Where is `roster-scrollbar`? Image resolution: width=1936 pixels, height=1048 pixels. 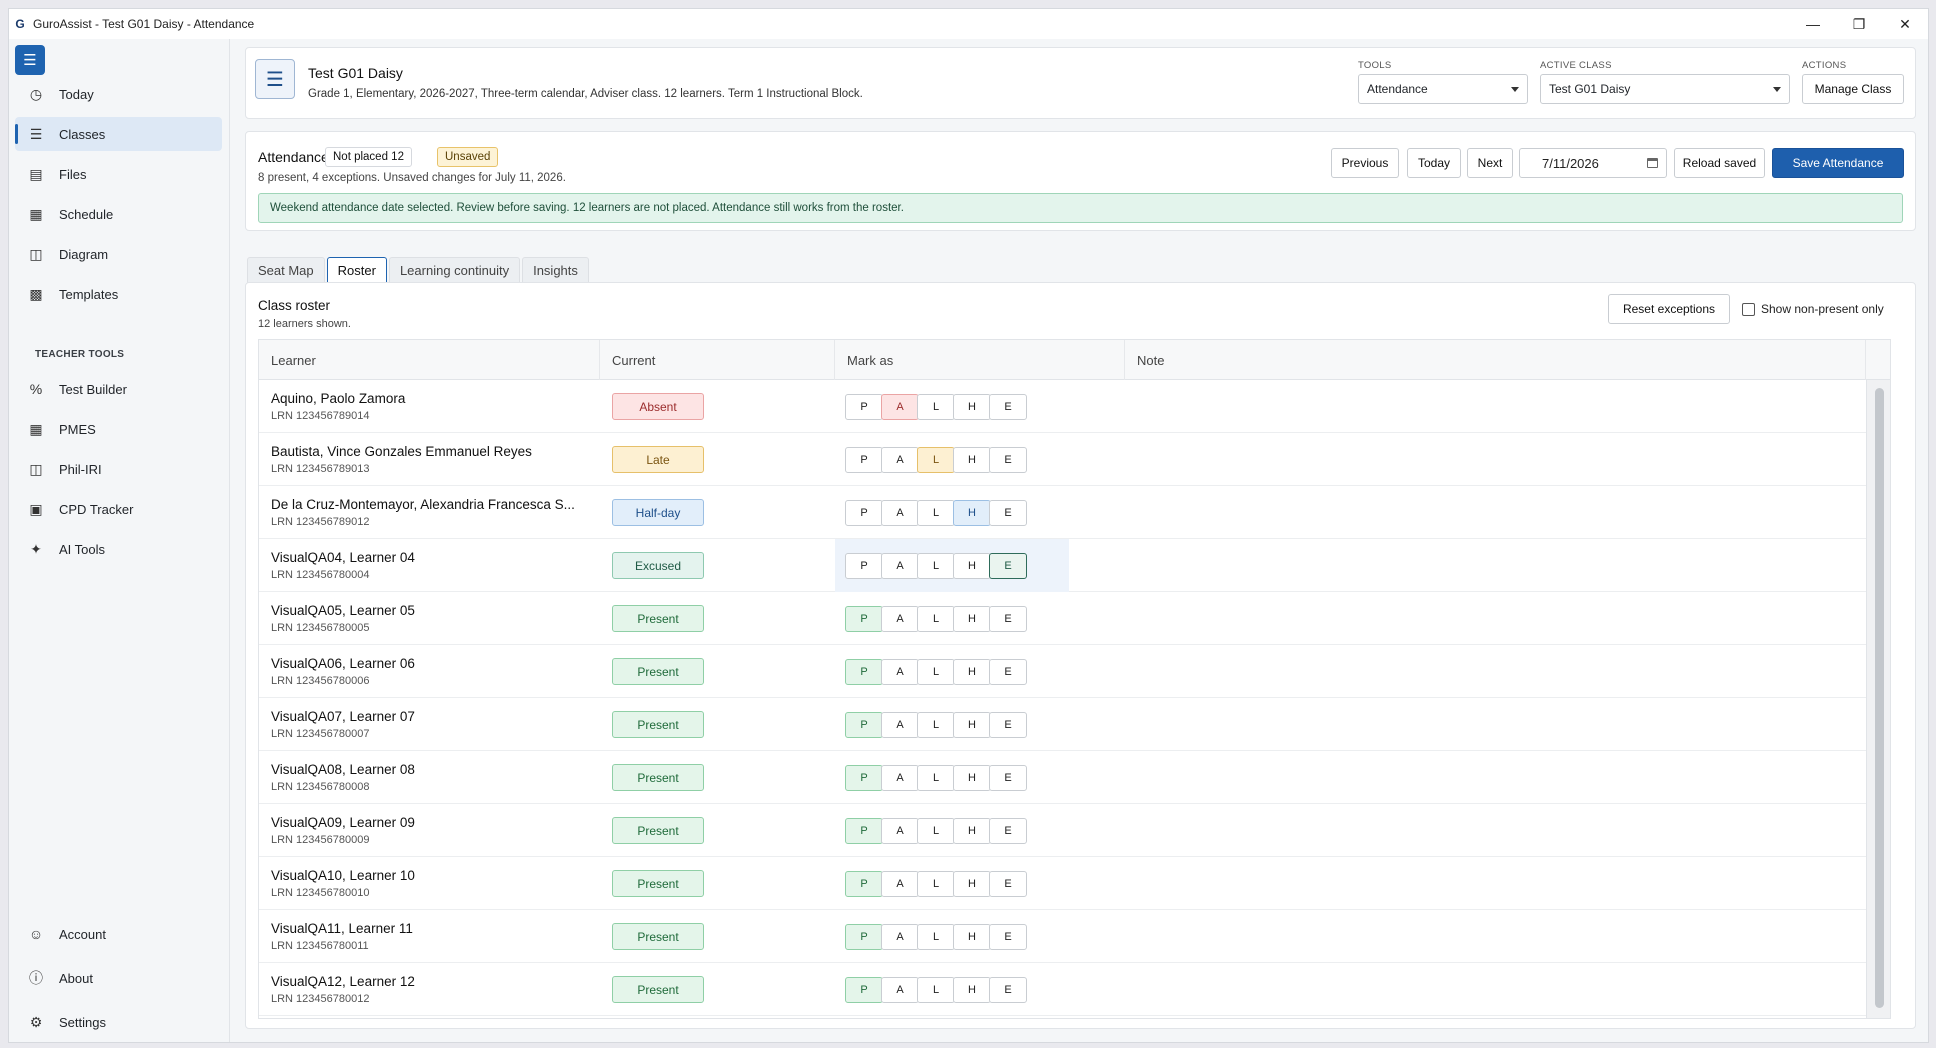 roster-scrollbar is located at coordinates (1878, 699).